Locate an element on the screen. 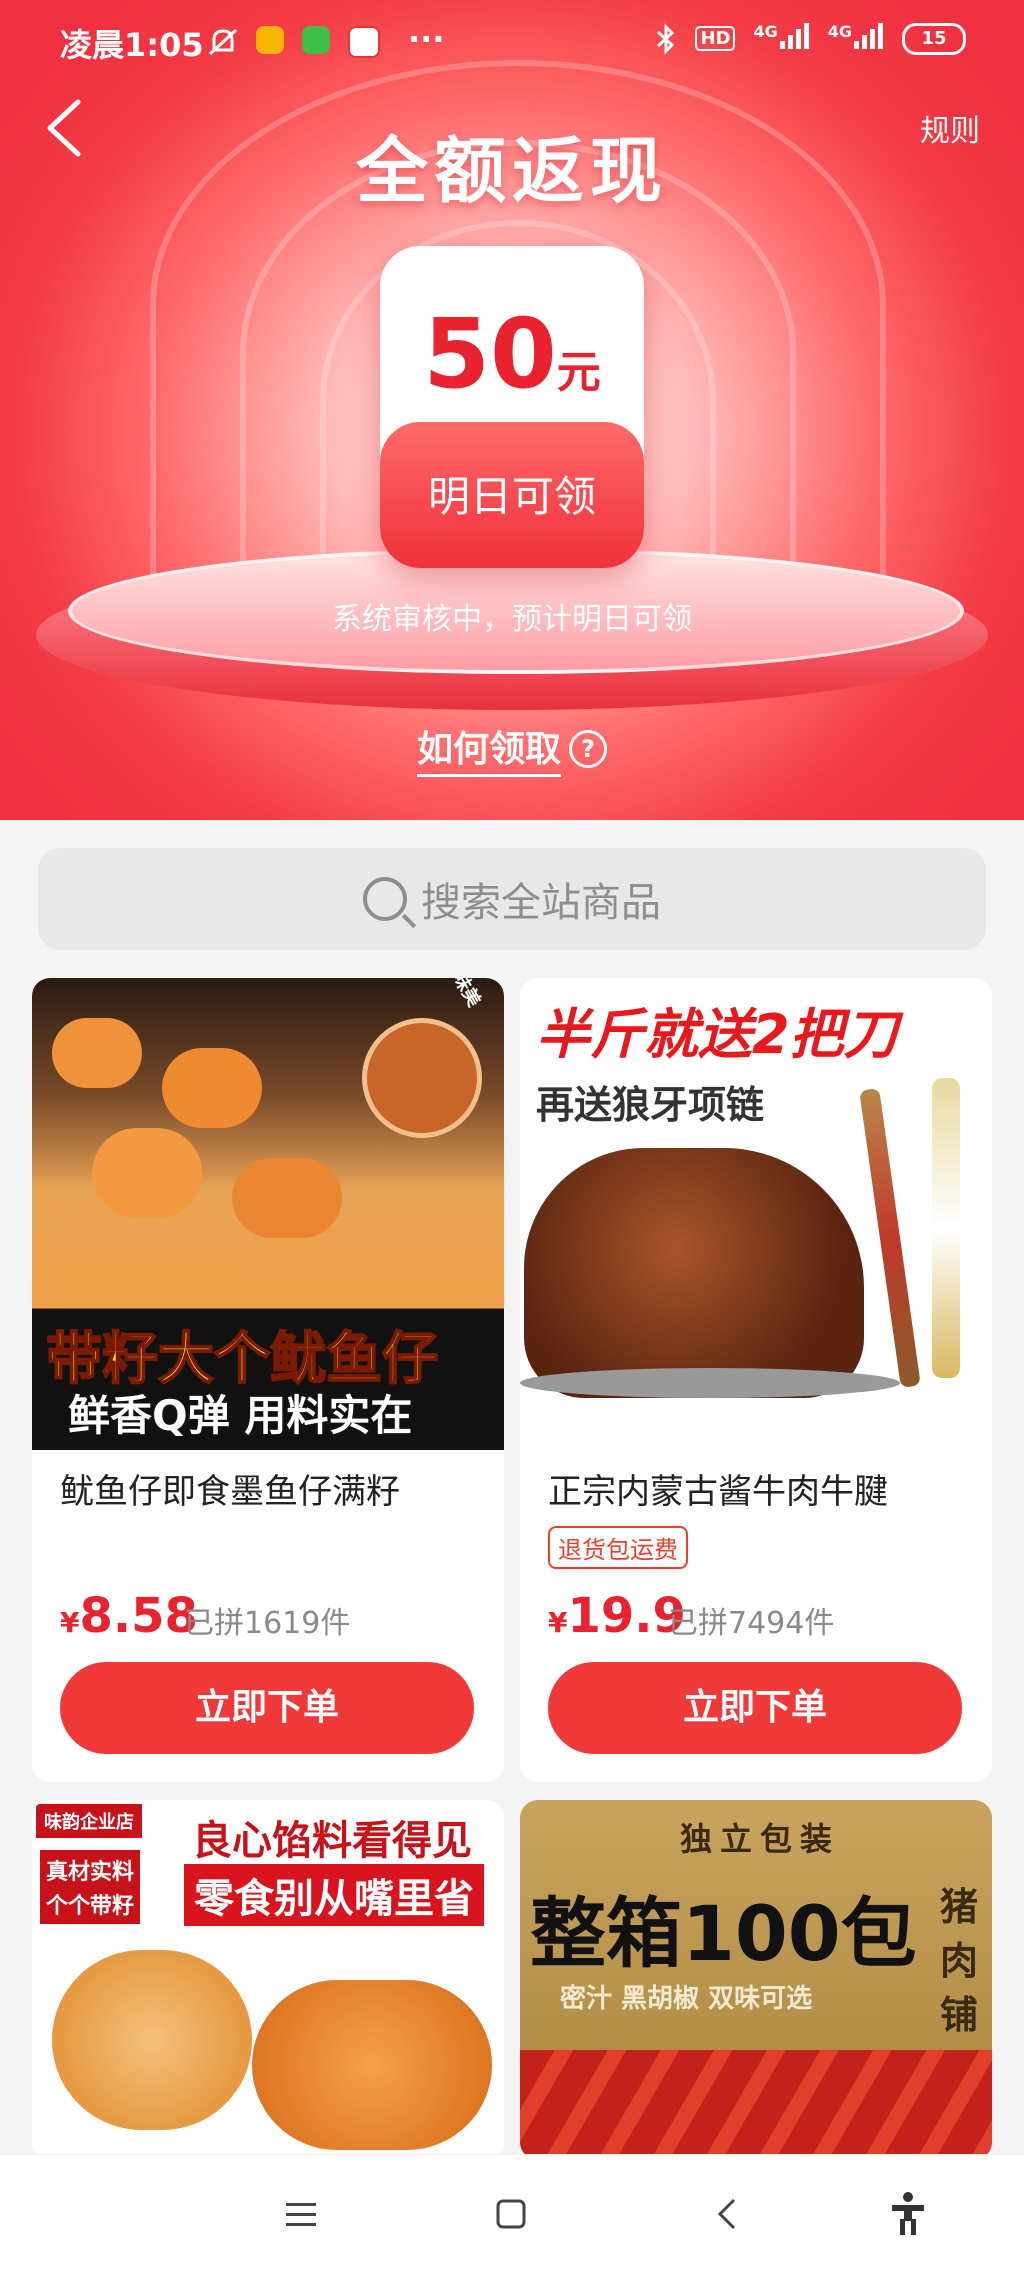 The image size is (1024, 2277). product-card: 独立包装 整箱100包 密汁 黑胡椒 双味可选 猪肉铺 is located at coordinates (756, 1980).